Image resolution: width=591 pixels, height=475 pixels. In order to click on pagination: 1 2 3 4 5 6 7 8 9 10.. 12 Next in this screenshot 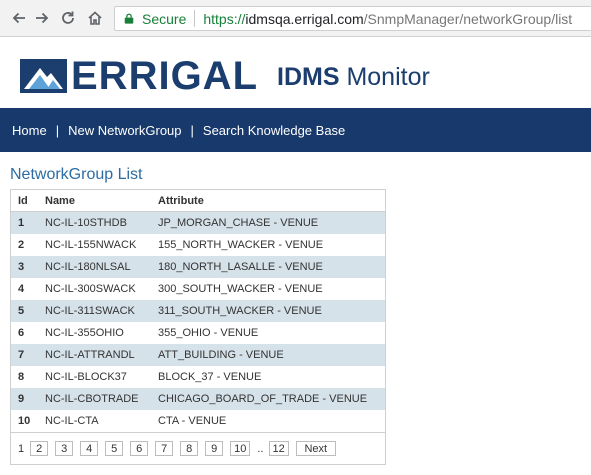, I will do `click(198, 448)`.